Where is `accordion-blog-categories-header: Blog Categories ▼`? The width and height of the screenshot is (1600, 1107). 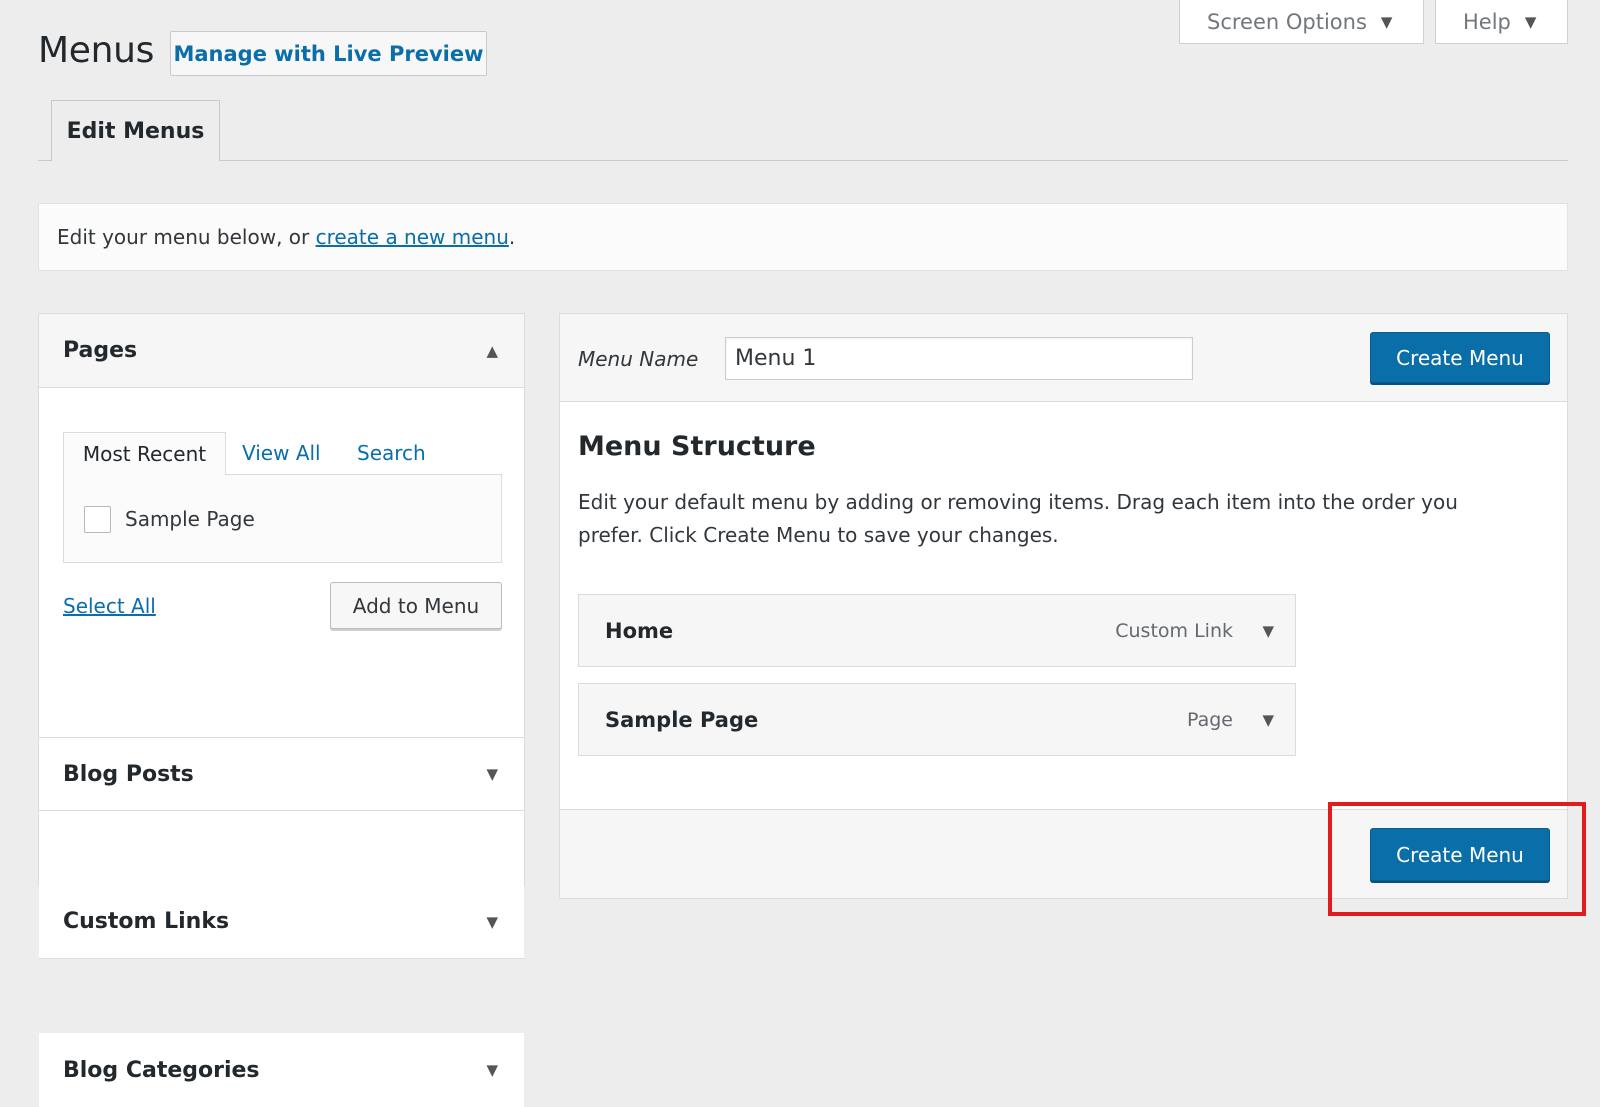
accordion-blog-categories-header: Blog Categories ▼ is located at coordinates (281, 1070).